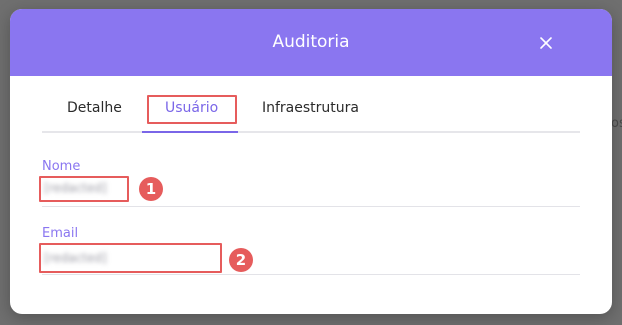 The image size is (622, 325). Describe the element at coordinates (94, 108) in the screenshot. I see `tab-detalhe: Detalhe` at that location.